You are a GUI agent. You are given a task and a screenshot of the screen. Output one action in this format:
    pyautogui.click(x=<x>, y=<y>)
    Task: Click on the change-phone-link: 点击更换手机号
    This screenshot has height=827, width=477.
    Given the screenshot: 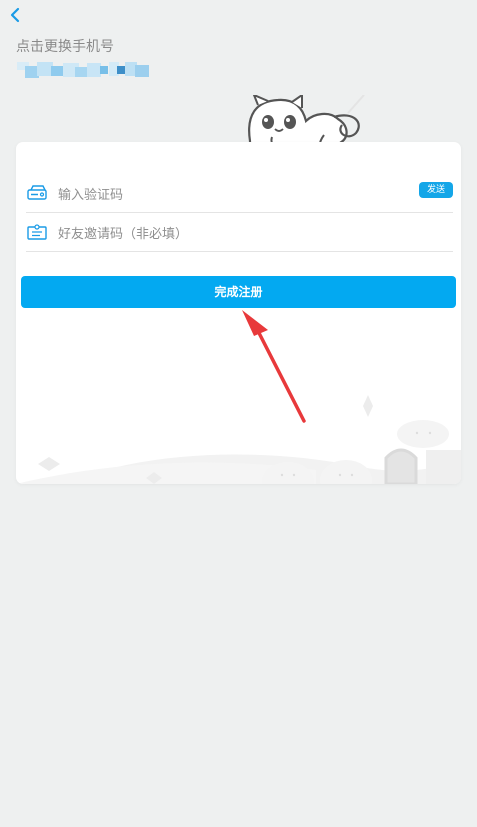 What is the action you would take?
    pyautogui.click(x=65, y=46)
    